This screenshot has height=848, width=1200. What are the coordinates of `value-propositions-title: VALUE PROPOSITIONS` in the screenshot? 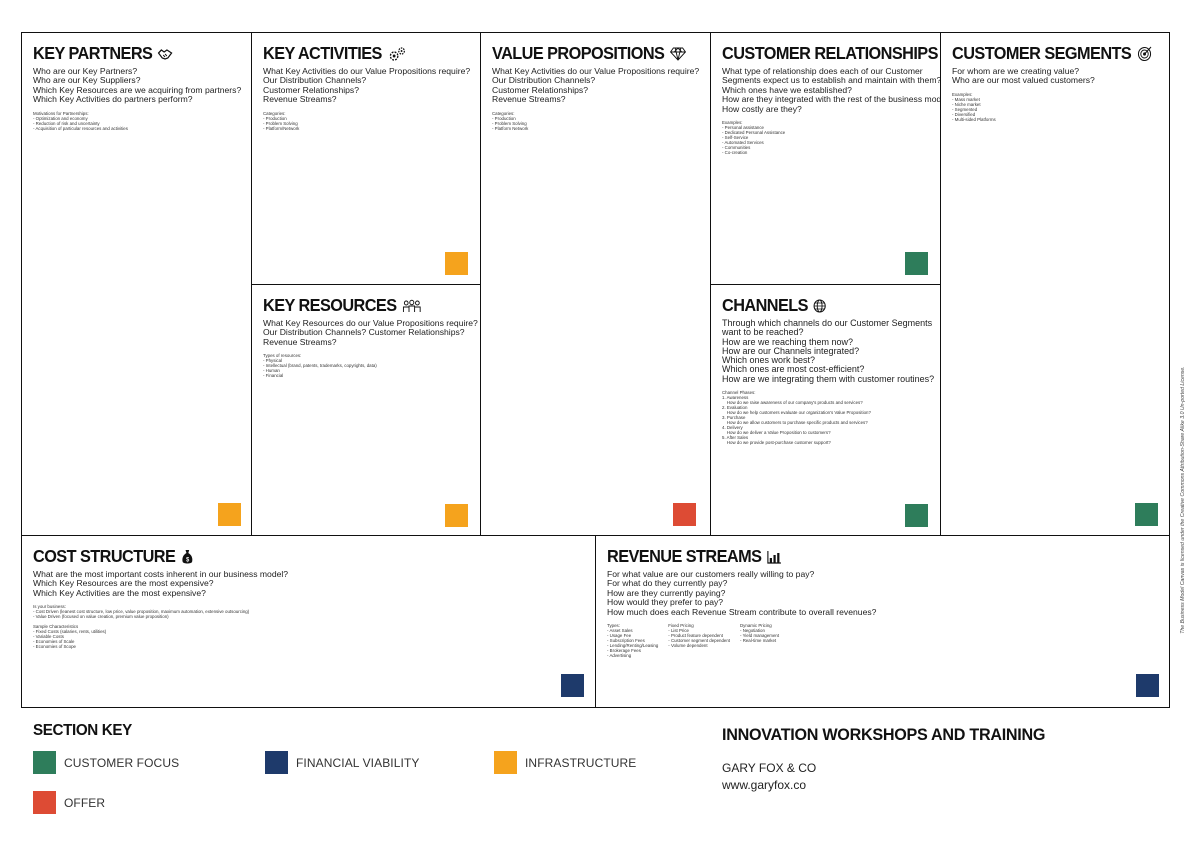 It's located at (578, 53).